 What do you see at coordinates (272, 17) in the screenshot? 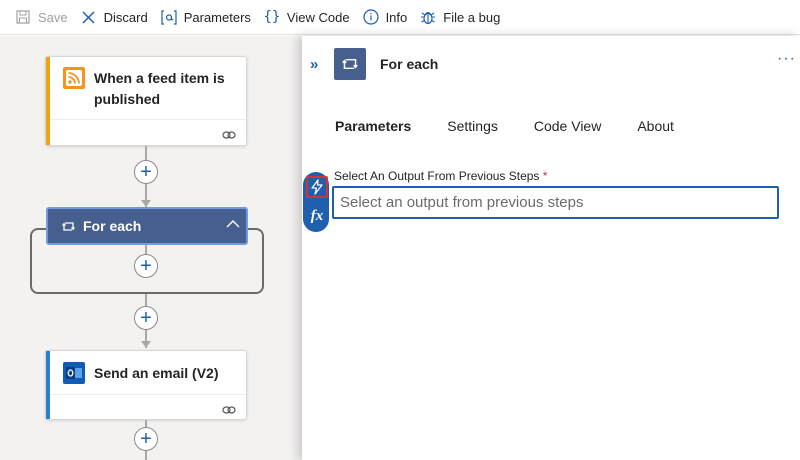
I see `code-icon: {}` at bounding box center [272, 17].